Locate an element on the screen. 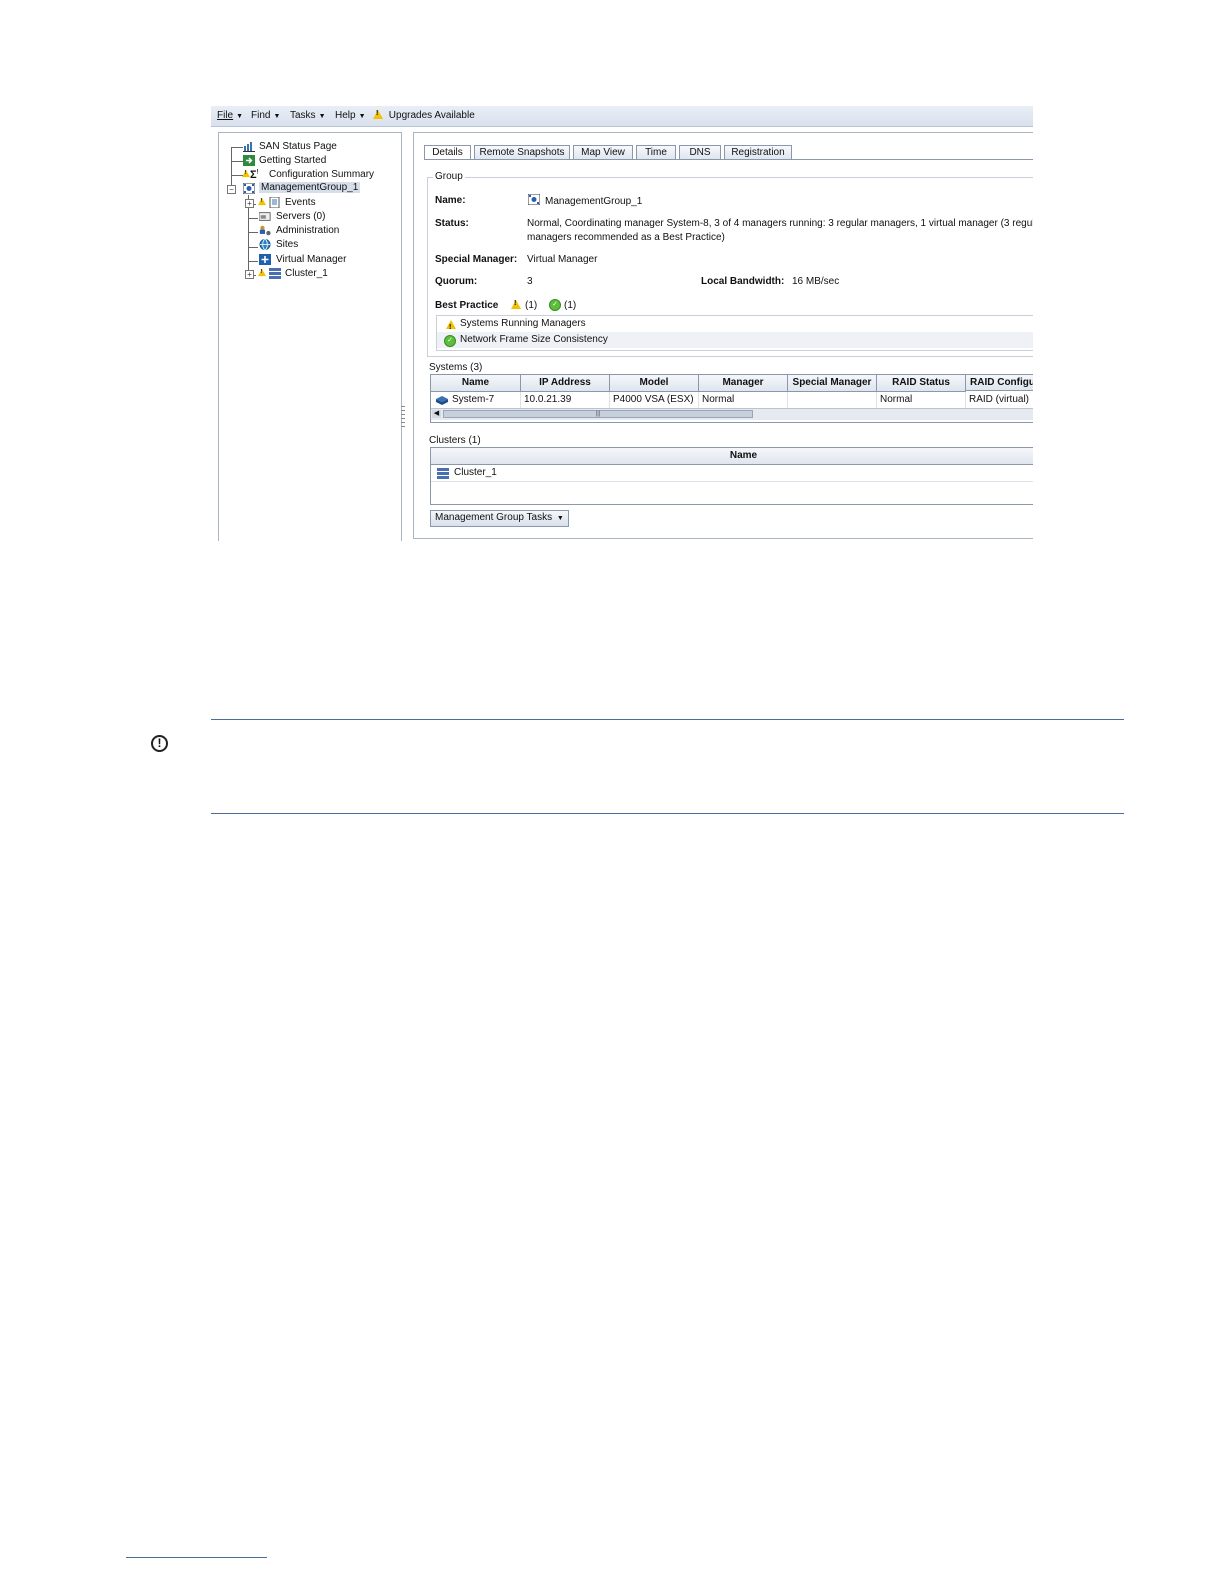 Image resolution: width=1224 pixels, height=1584 pixels. name-label: Name: is located at coordinates (450, 200).